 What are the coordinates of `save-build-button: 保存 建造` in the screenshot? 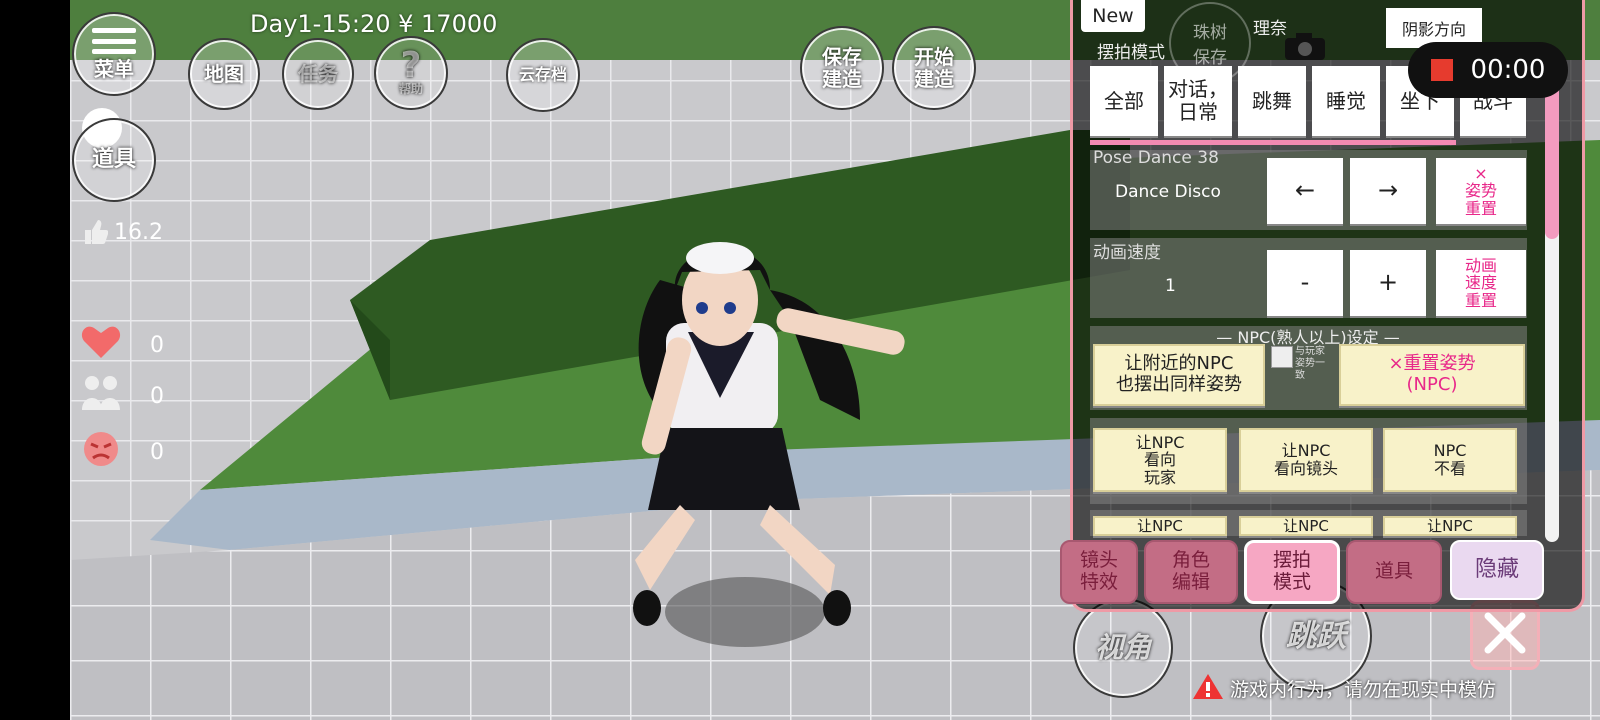 It's located at (842, 68).